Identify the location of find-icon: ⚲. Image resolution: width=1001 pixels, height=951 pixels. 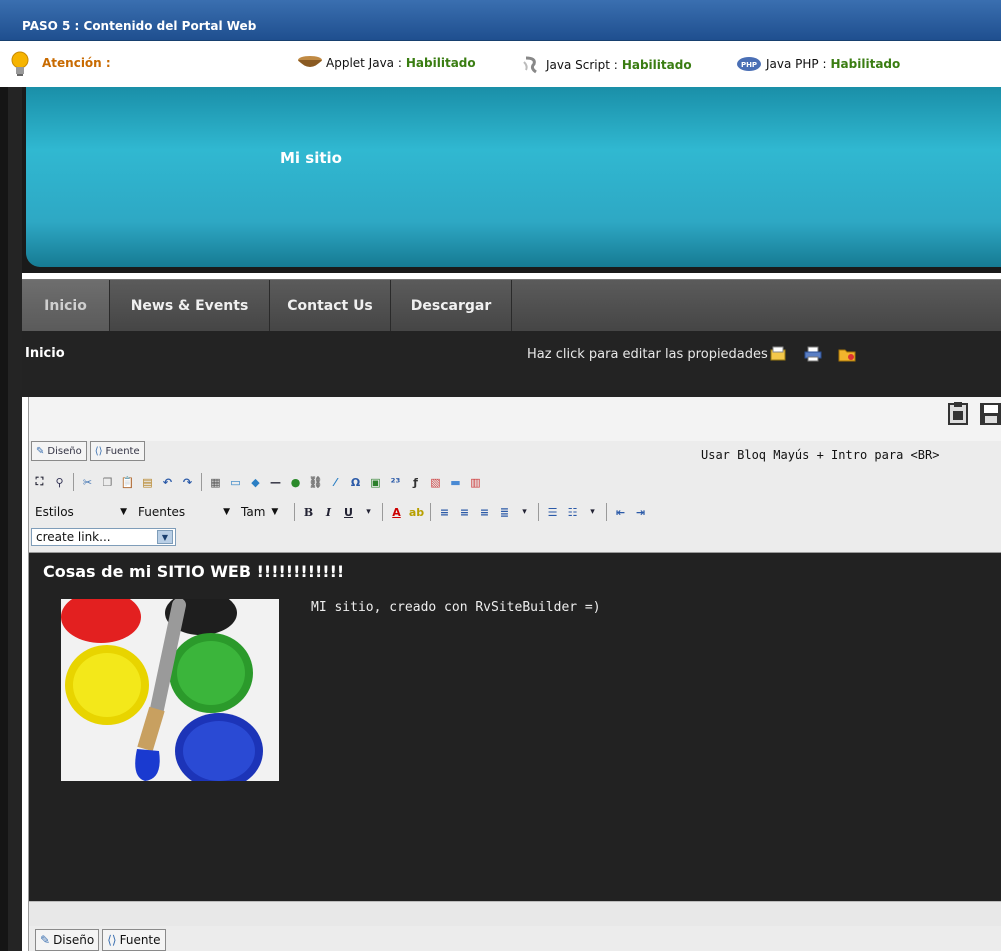
(59, 482).